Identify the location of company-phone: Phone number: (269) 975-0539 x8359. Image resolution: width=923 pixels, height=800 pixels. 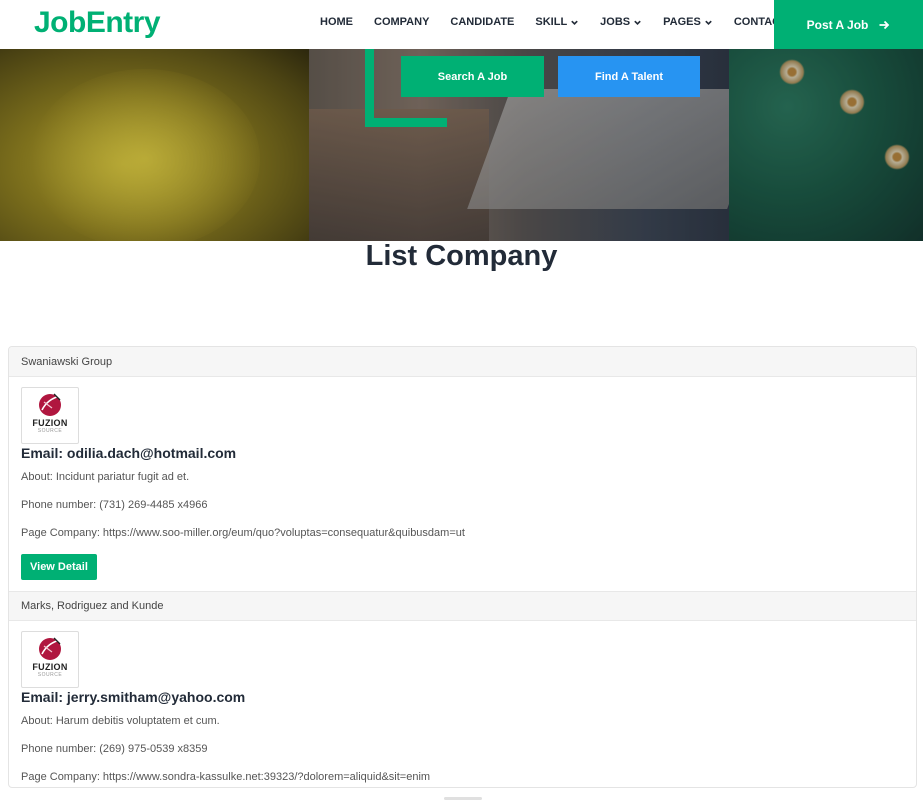
(114, 749).